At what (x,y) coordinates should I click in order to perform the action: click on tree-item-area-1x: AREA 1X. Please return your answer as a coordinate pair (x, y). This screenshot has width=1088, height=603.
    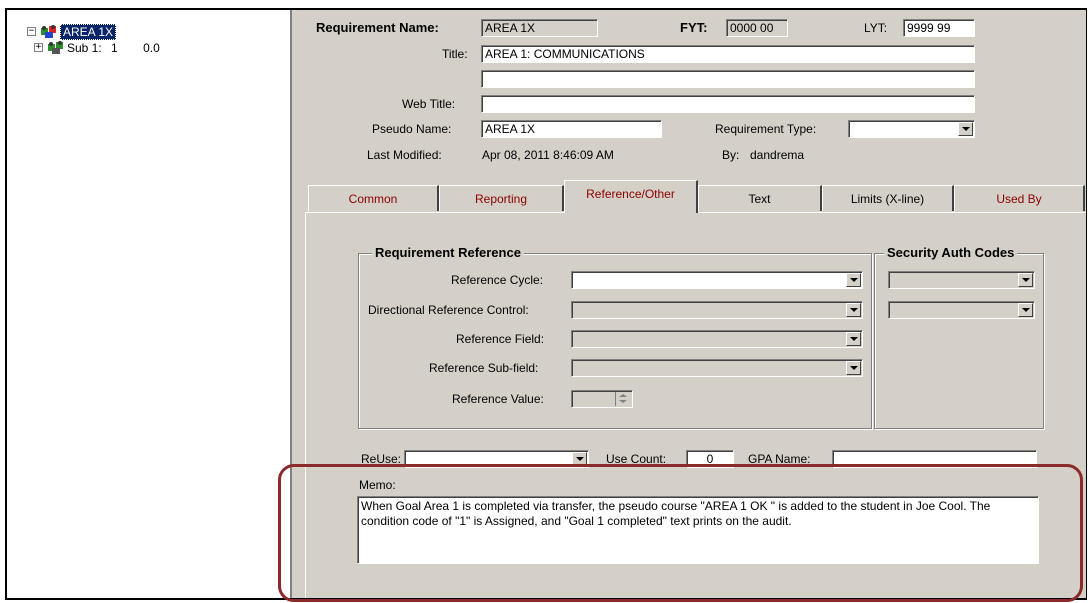
    Looking at the image, I should click on (88, 32).